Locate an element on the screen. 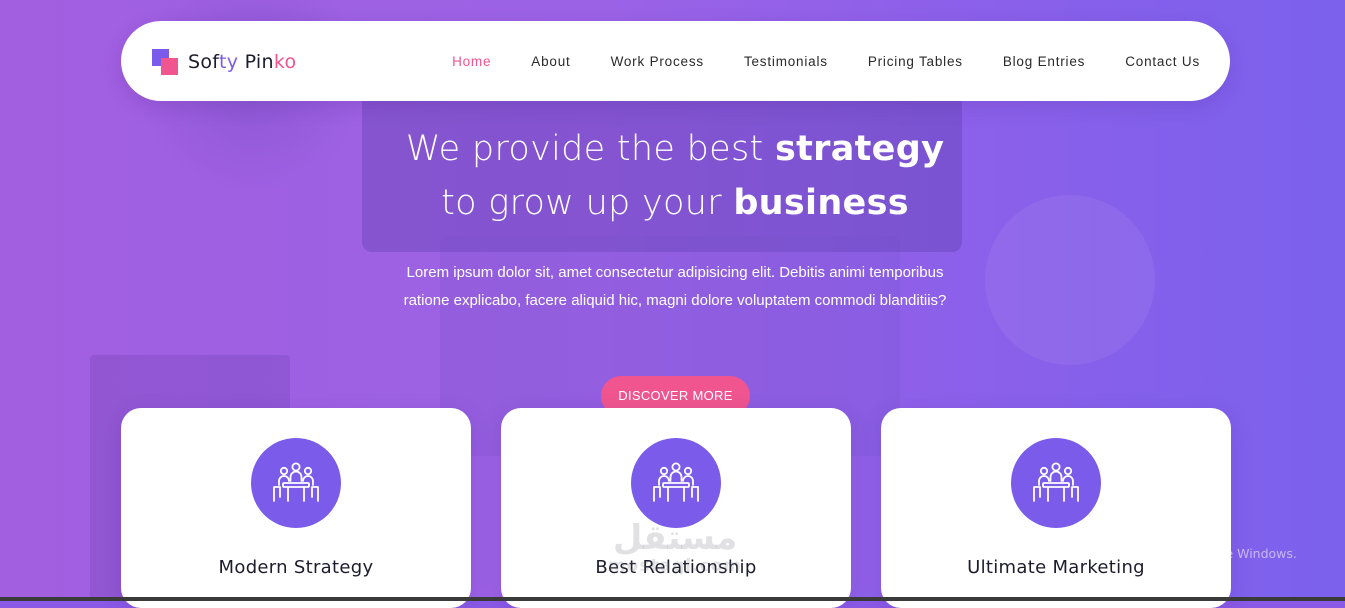  hero-title-line1-light: We provide the best is located at coordinates (590, 149).